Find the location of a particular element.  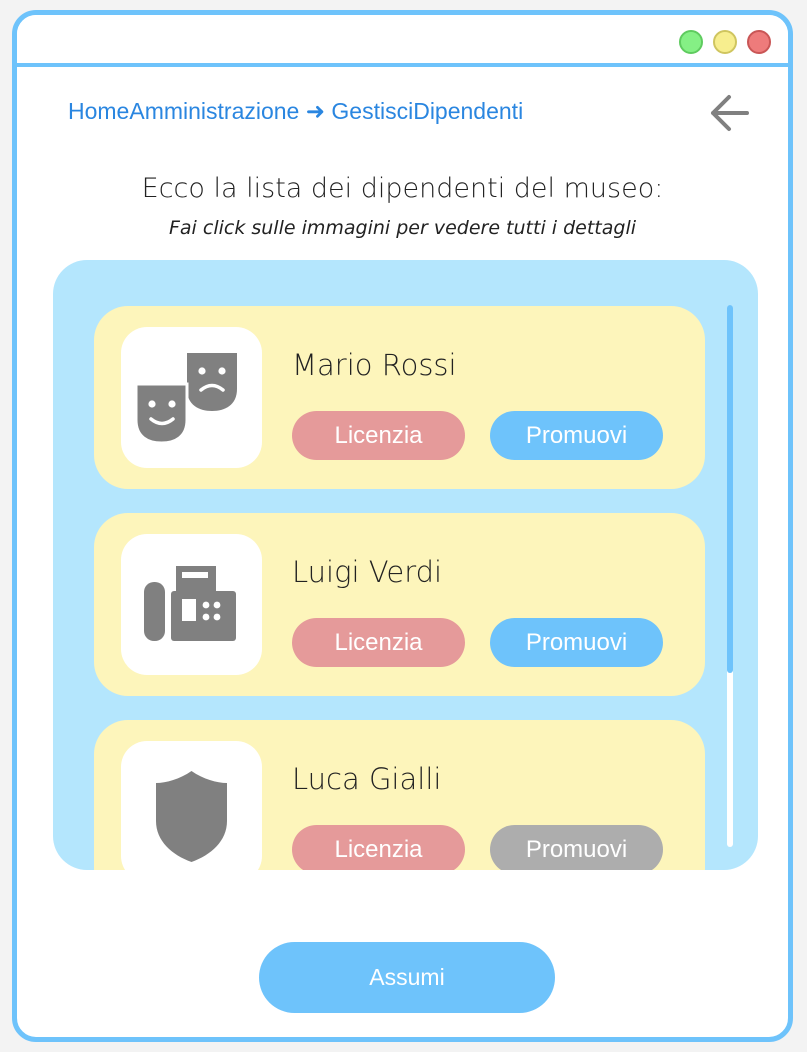

employee-name: Luca Gialli is located at coordinates (367, 779).